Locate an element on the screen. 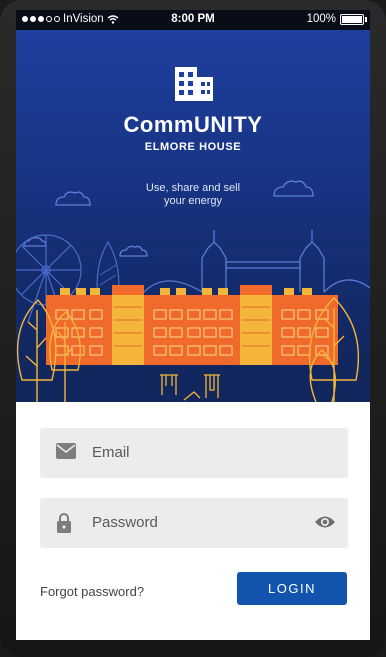  login-button: LOGIN is located at coordinates (292, 588).